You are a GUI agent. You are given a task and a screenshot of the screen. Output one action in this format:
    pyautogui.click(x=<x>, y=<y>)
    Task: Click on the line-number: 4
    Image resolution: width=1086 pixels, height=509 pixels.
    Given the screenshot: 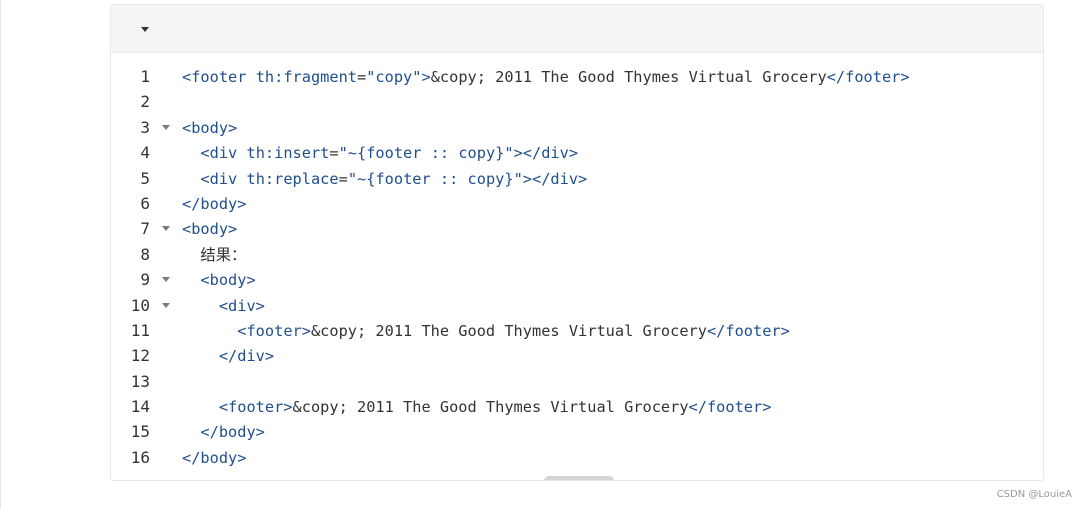 What is the action you would take?
    pyautogui.click(x=145, y=153)
    